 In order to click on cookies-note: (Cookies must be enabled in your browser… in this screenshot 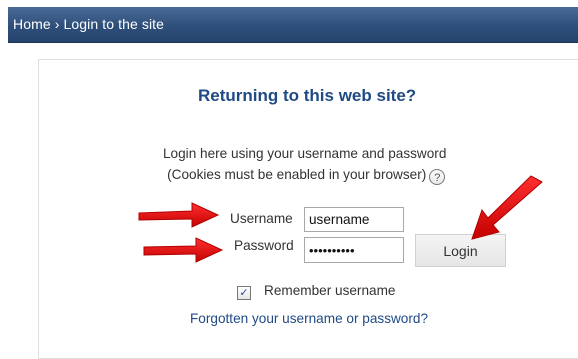, I will do `click(297, 174)`.